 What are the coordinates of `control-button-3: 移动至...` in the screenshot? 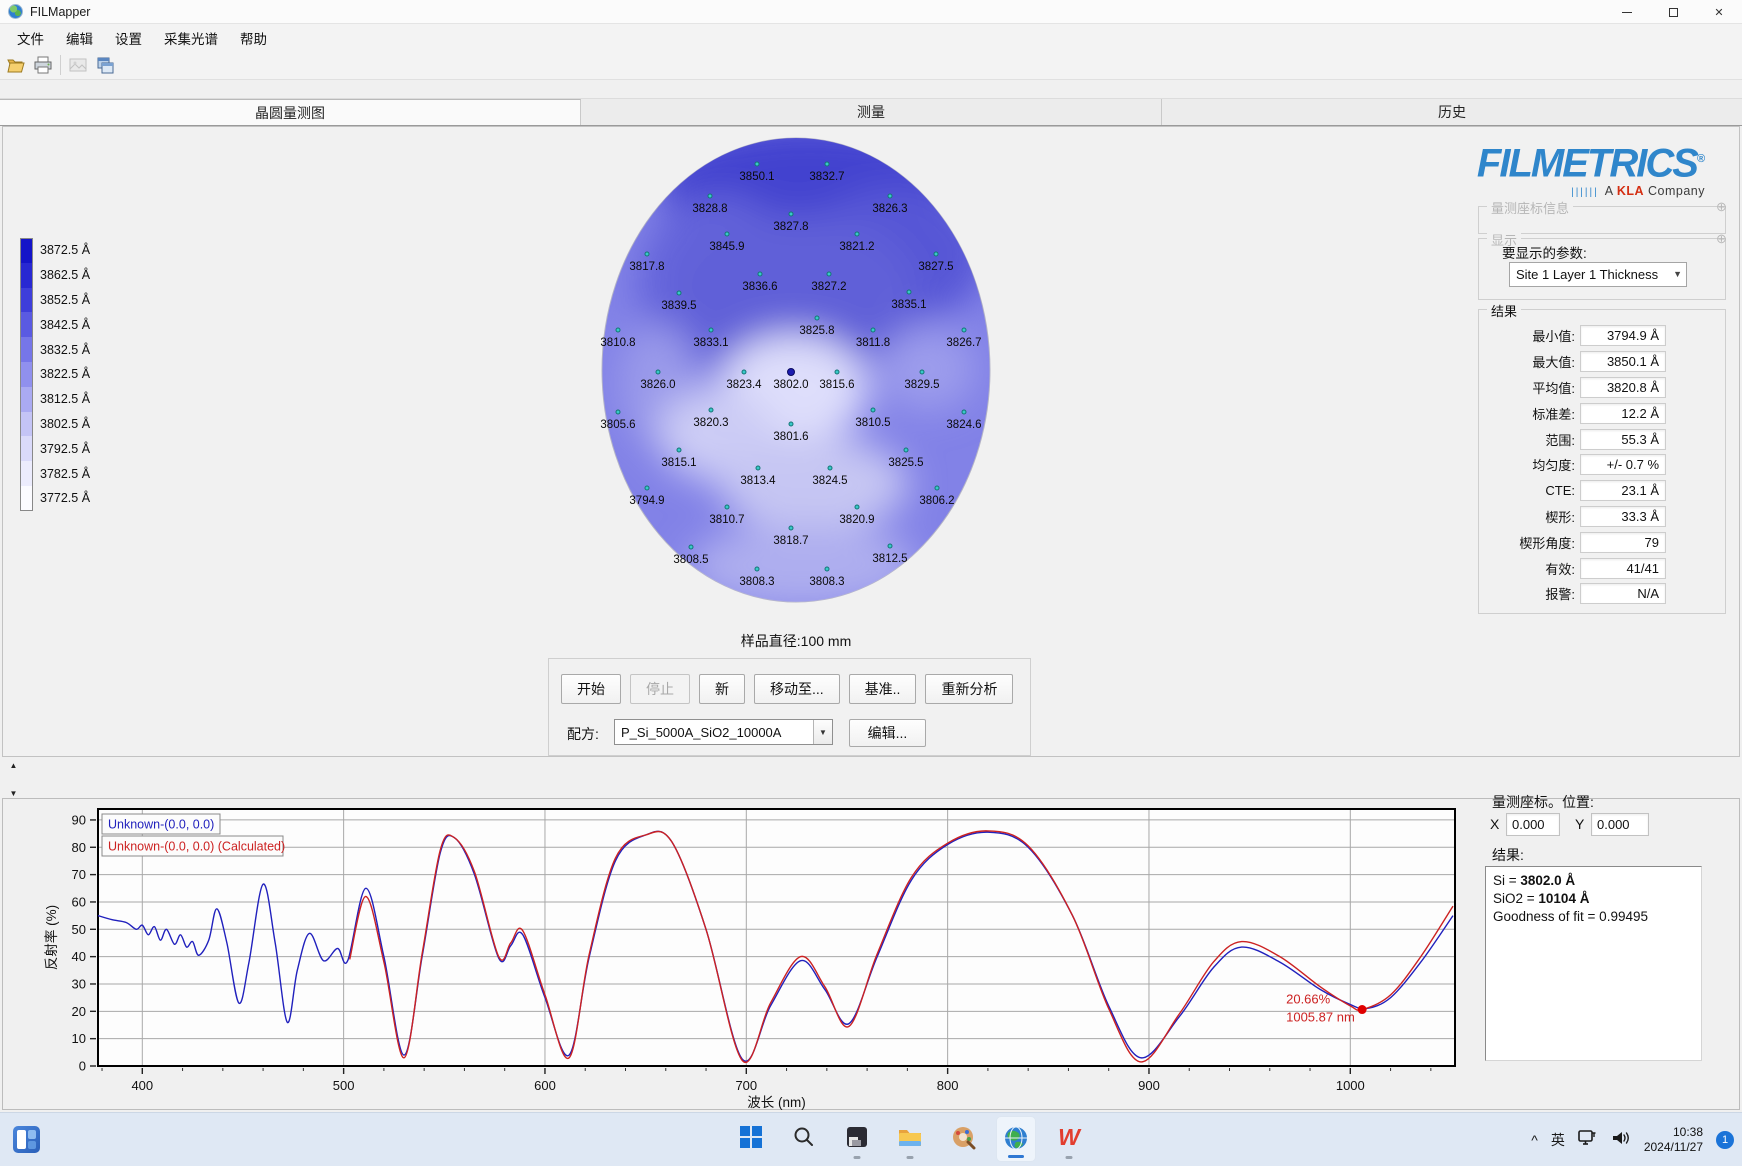 It's located at (797, 689).